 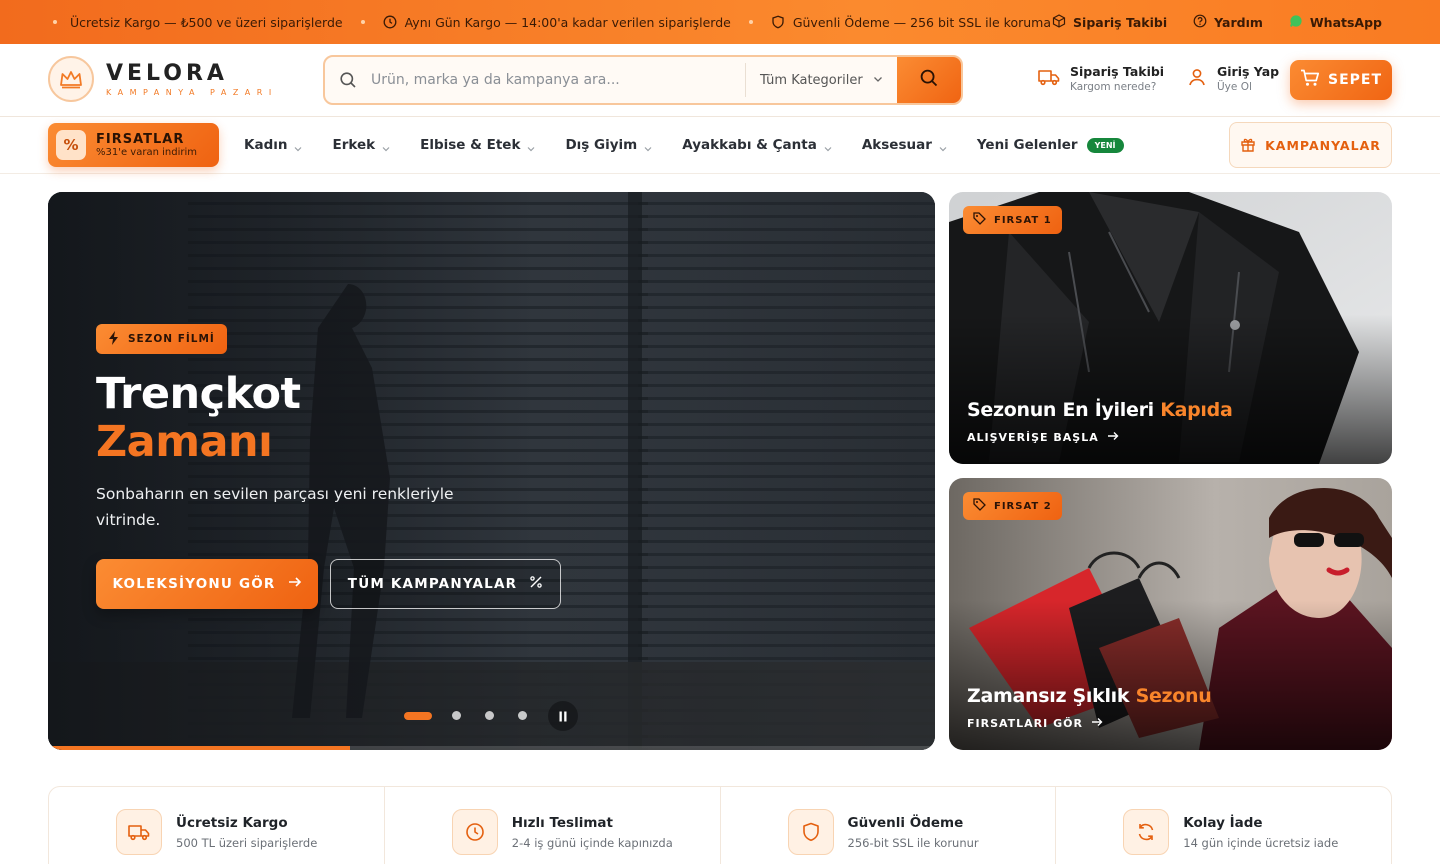 I want to click on slide-progress-bar, so click(x=491, y=748).